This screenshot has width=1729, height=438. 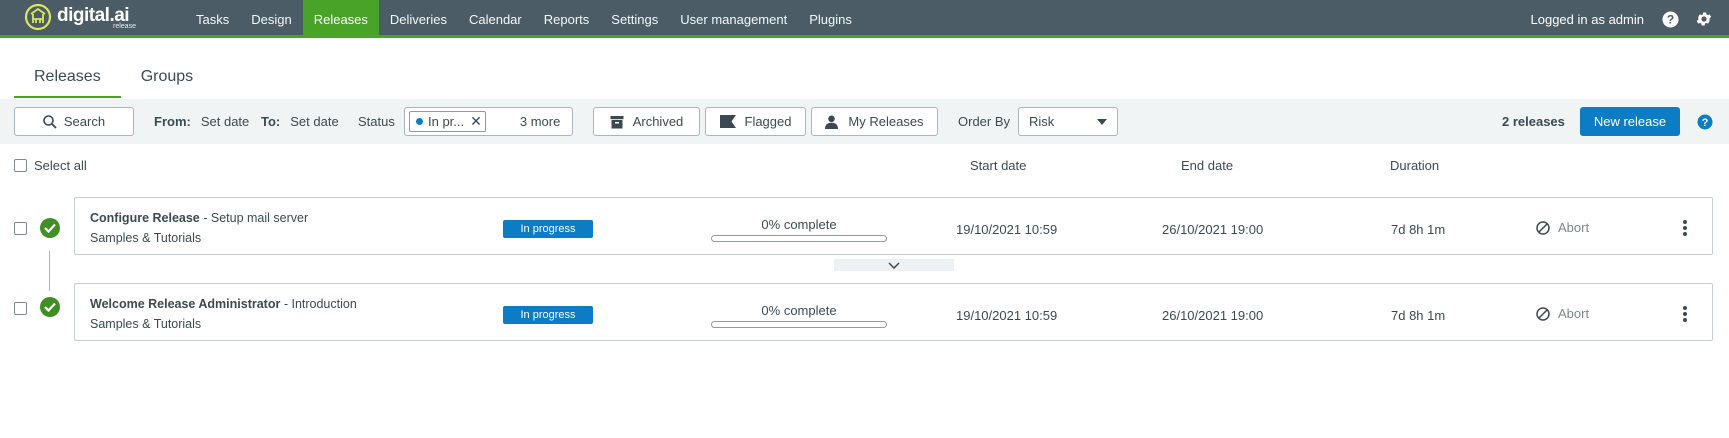 I want to click on order-by-label: Order By, so click(x=984, y=121).